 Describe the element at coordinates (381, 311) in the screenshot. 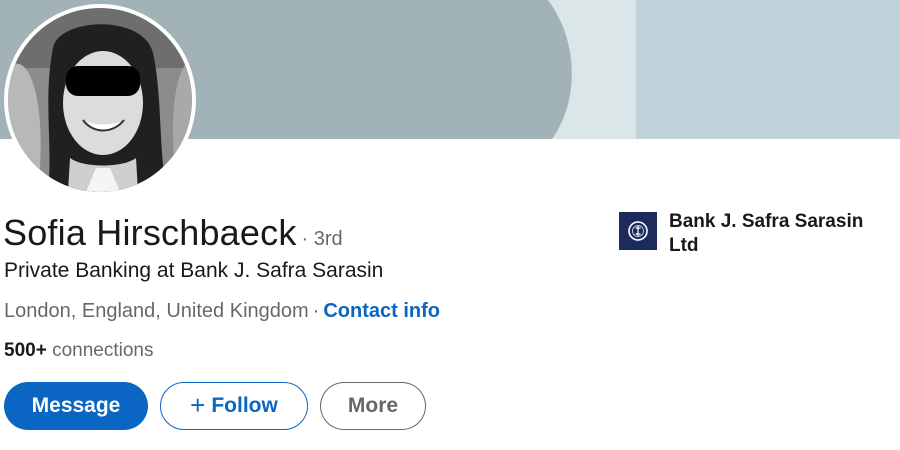

I see `contact-info-link: Contact info` at that location.